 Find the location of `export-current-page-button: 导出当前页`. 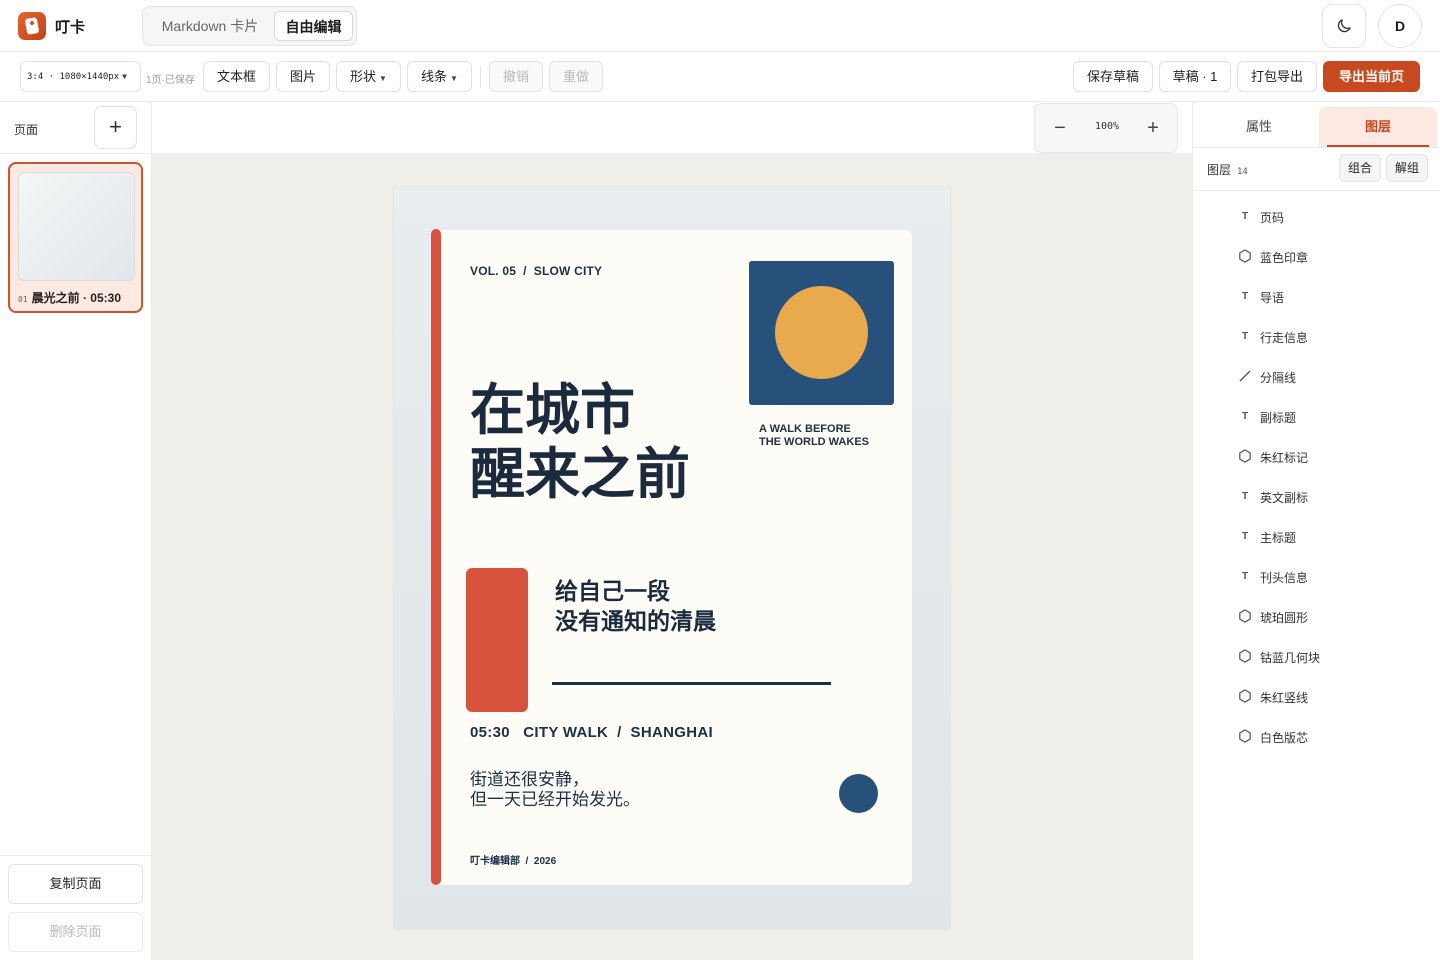

export-current-page-button: 导出当前页 is located at coordinates (1371, 76).